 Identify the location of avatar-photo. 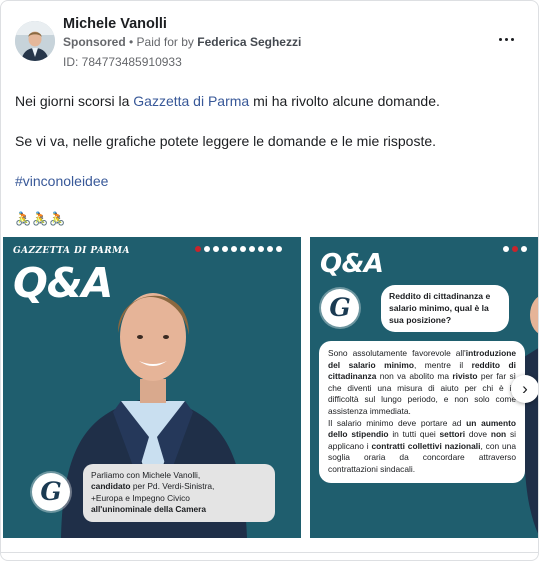
(35, 41).